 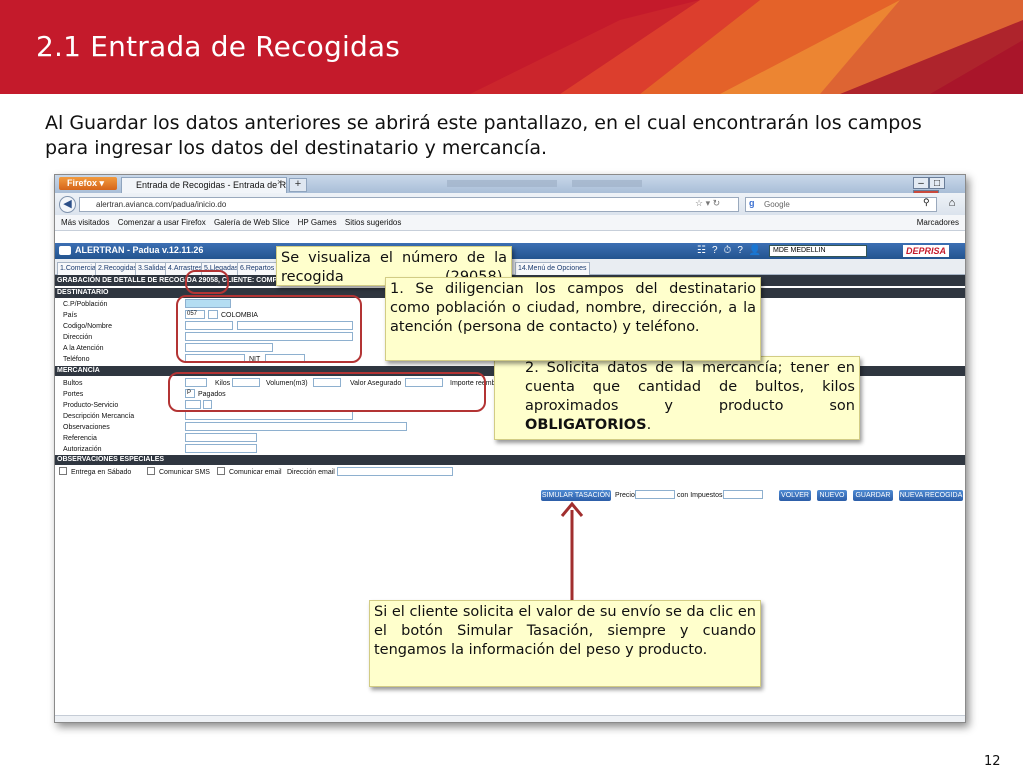 What do you see at coordinates (73, 383) in the screenshot?
I see `label-bultos: Bultos` at bounding box center [73, 383].